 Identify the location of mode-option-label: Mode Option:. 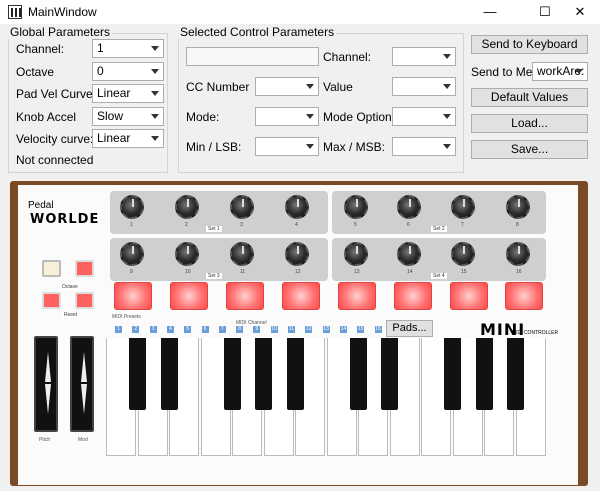
(359, 117).